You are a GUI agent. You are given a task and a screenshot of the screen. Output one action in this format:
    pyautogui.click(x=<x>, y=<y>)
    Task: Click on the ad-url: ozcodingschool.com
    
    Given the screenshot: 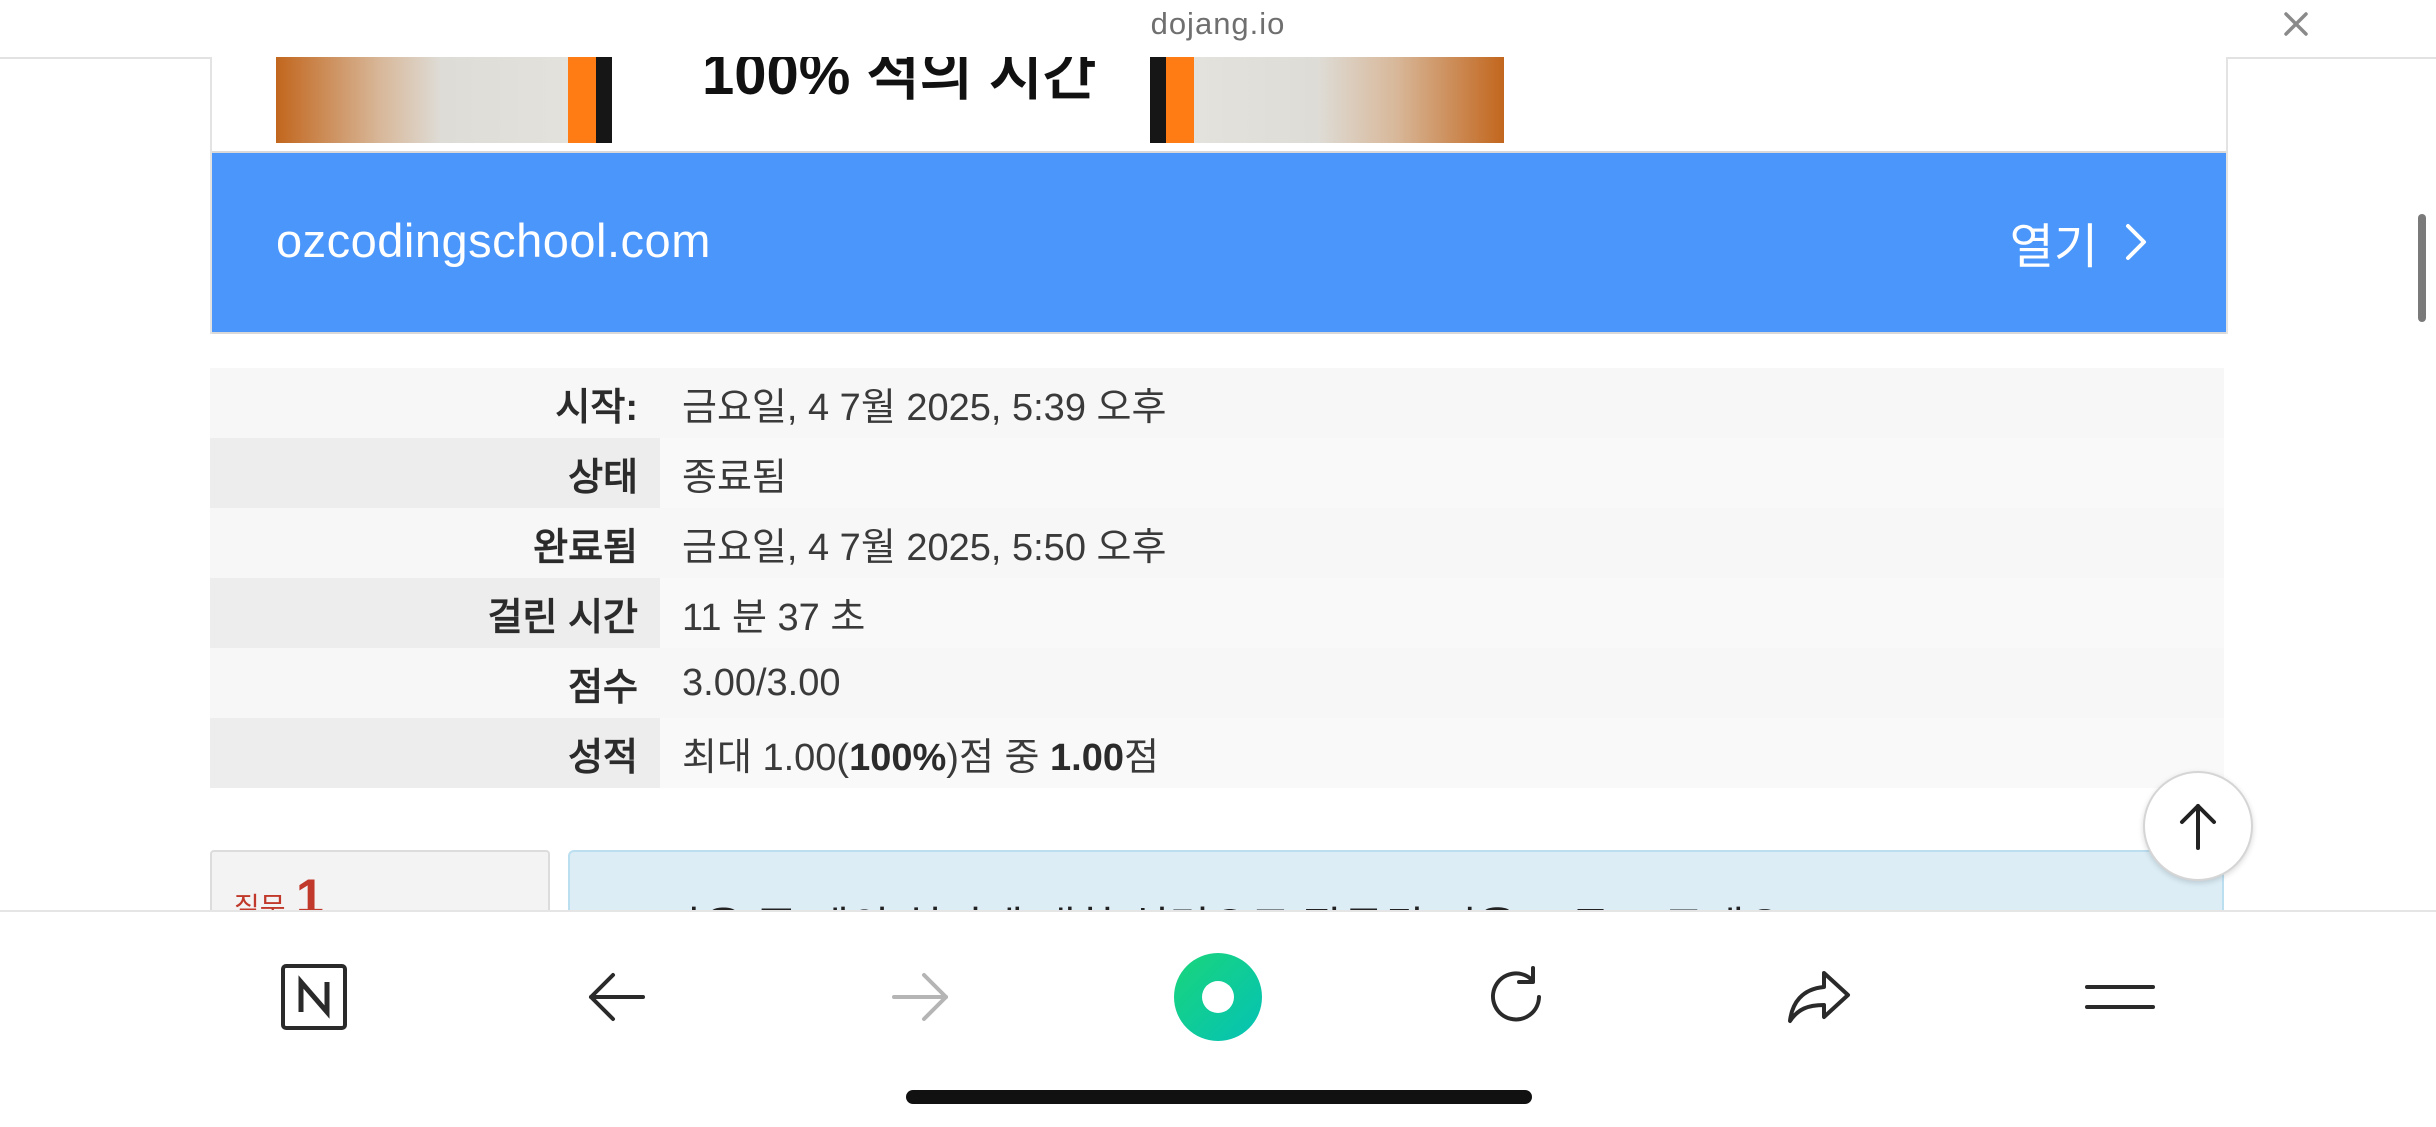 What is the action you would take?
    pyautogui.click(x=493, y=240)
    